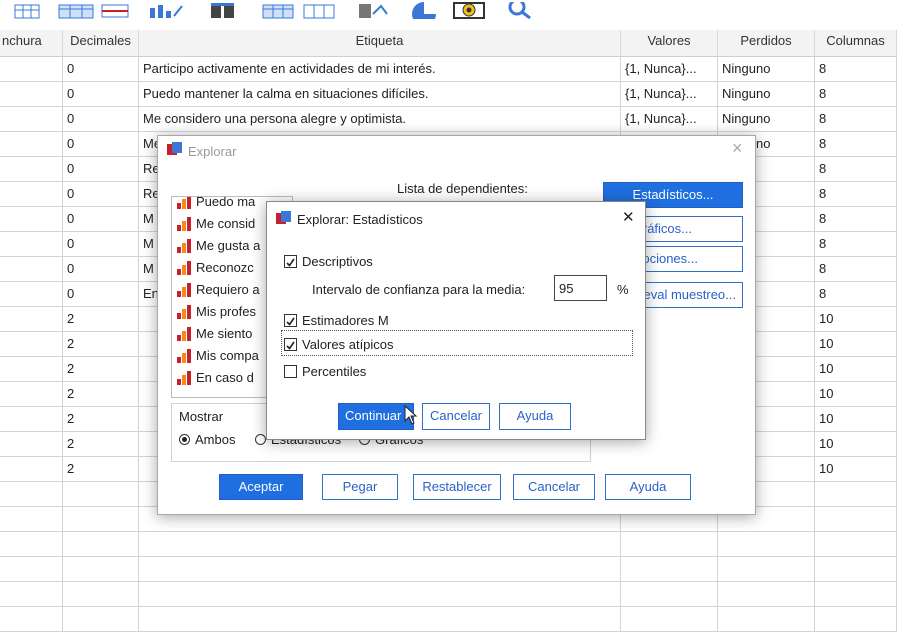 This screenshot has width=897, height=632. What do you see at coordinates (290, 344) in the screenshot?
I see `valores-atipicos-checkbox` at bounding box center [290, 344].